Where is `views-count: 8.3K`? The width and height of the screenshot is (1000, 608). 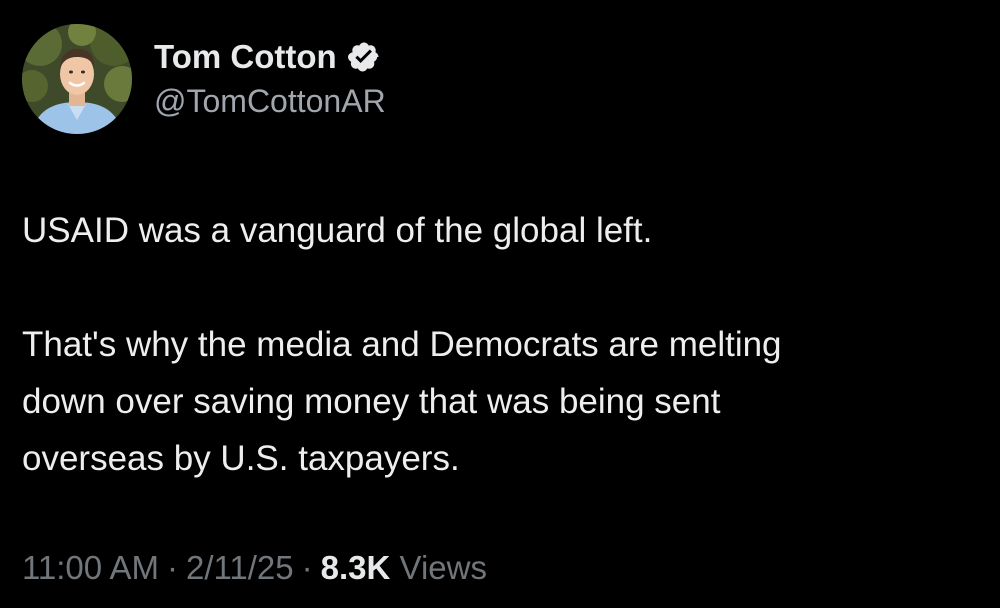
views-count: 8.3K is located at coordinates (356, 567).